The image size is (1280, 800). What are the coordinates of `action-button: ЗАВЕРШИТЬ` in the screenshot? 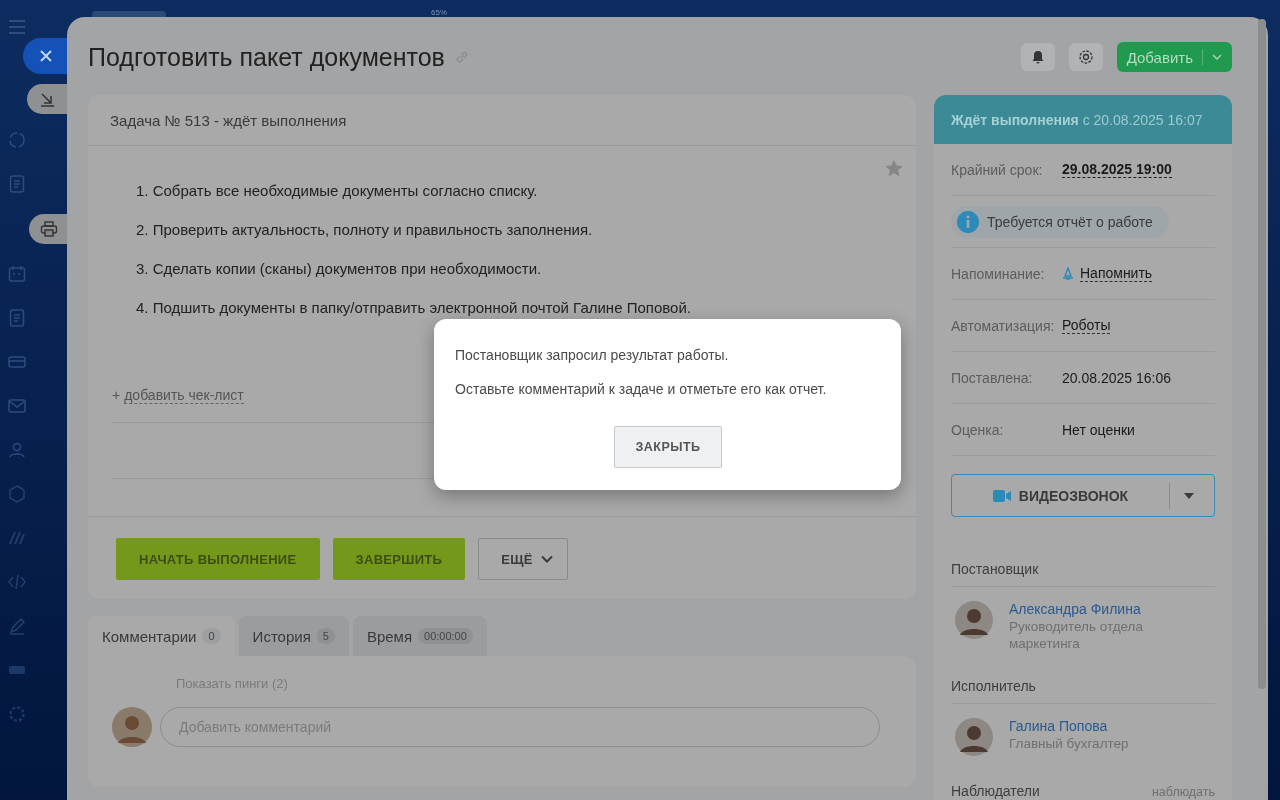 It's located at (399, 559).